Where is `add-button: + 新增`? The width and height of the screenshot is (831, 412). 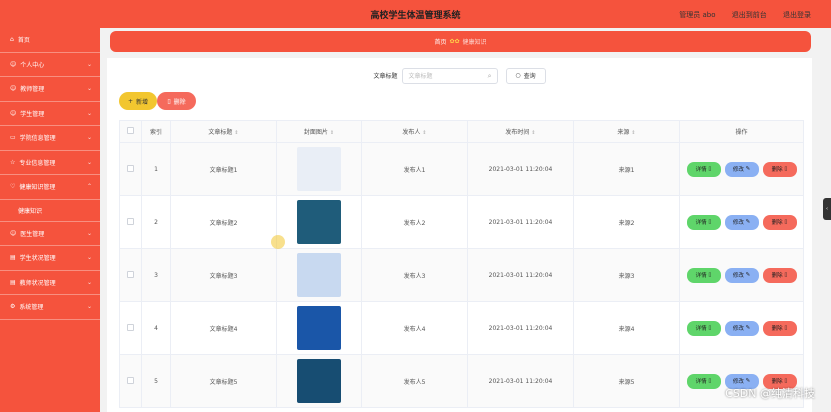
add-button: + 新增 is located at coordinates (138, 101).